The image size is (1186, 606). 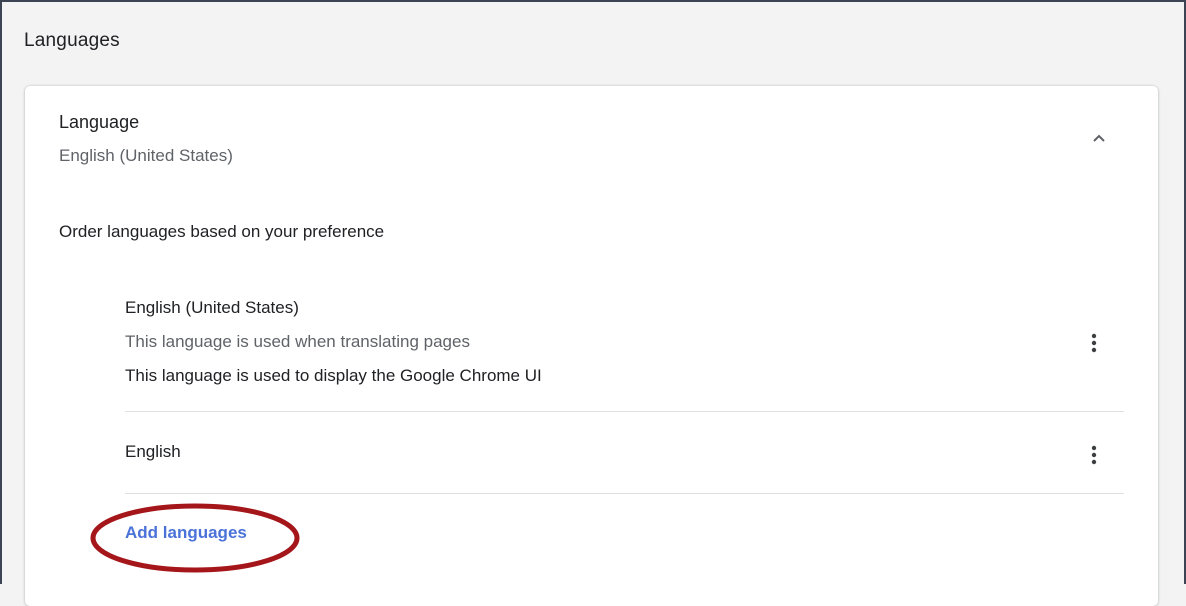 I want to click on language-header-title: Language, so click(x=99, y=122).